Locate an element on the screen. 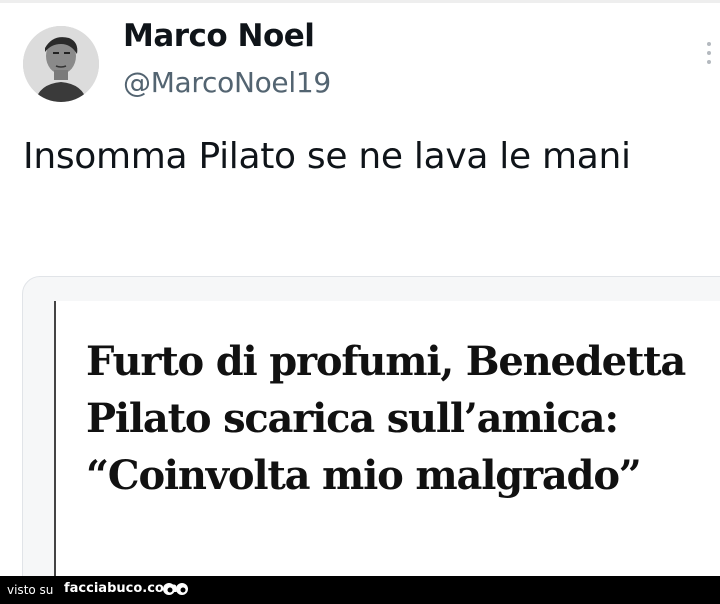 The height and width of the screenshot is (604, 720). footer-site-label: facciabuco.com is located at coordinates (121, 588).